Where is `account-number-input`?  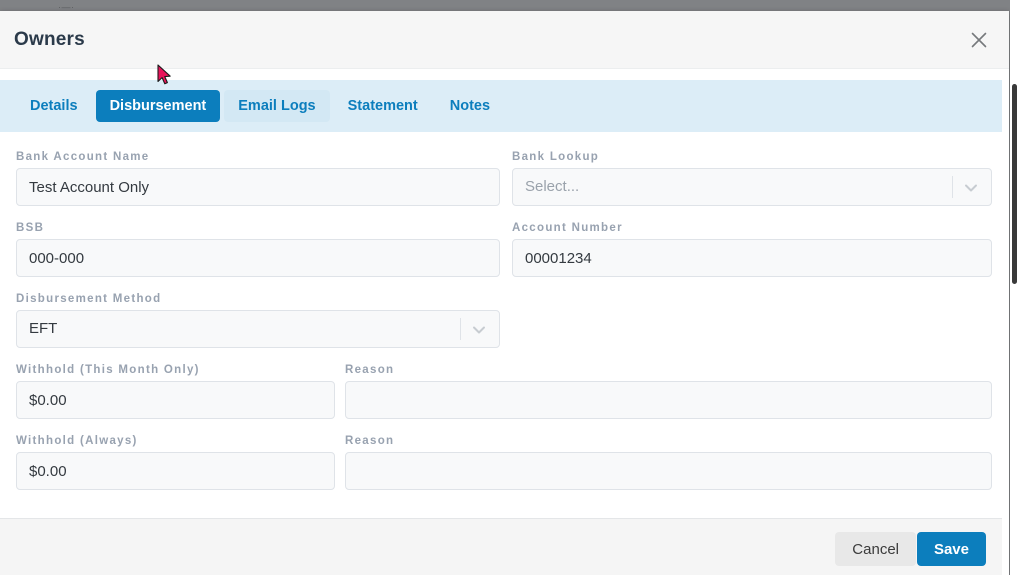 account-number-input is located at coordinates (752, 258).